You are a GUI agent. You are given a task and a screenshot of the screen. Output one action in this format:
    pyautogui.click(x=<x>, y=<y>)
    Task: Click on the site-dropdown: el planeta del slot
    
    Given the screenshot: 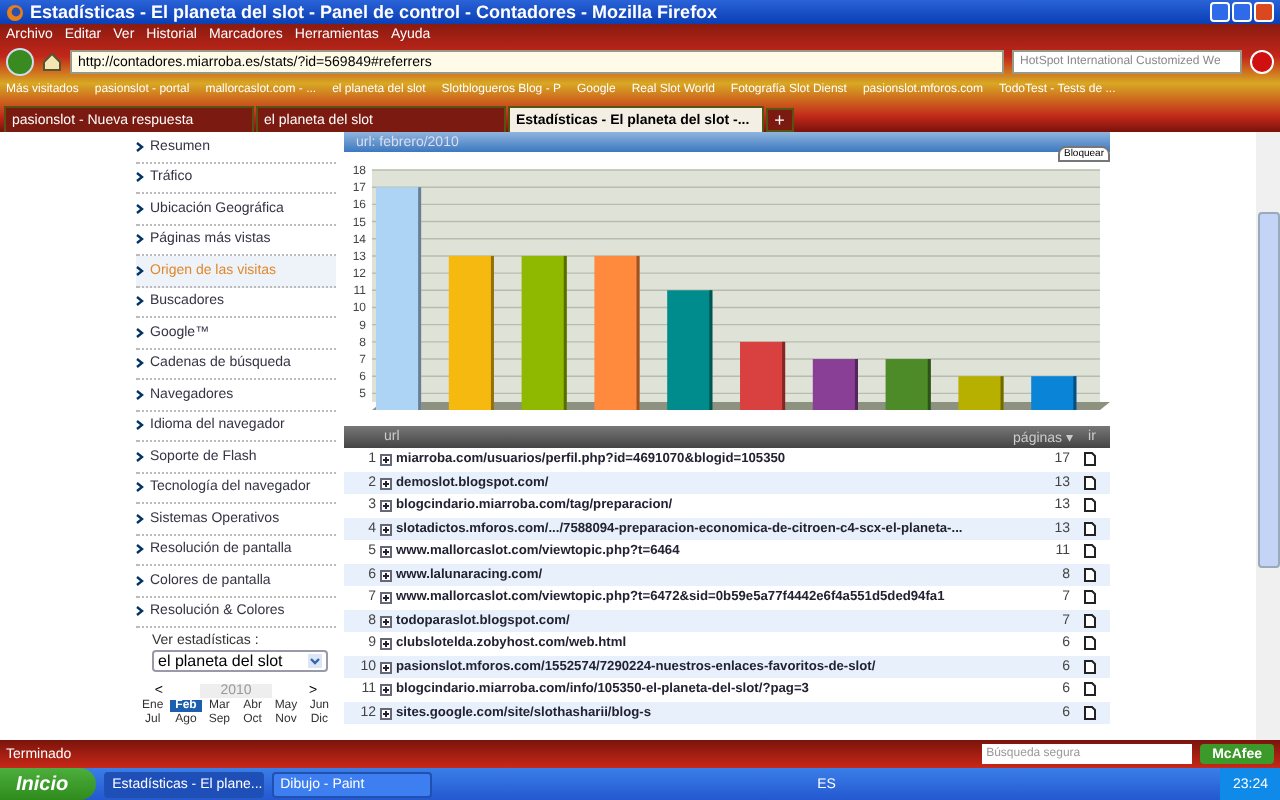 What is the action you would take?
    pyautogui.click(x=240, y=661)
    